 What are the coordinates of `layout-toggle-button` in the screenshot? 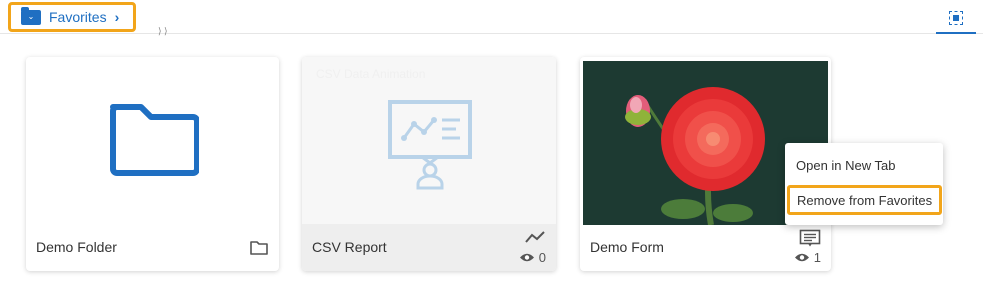 It's located at (956, 19).